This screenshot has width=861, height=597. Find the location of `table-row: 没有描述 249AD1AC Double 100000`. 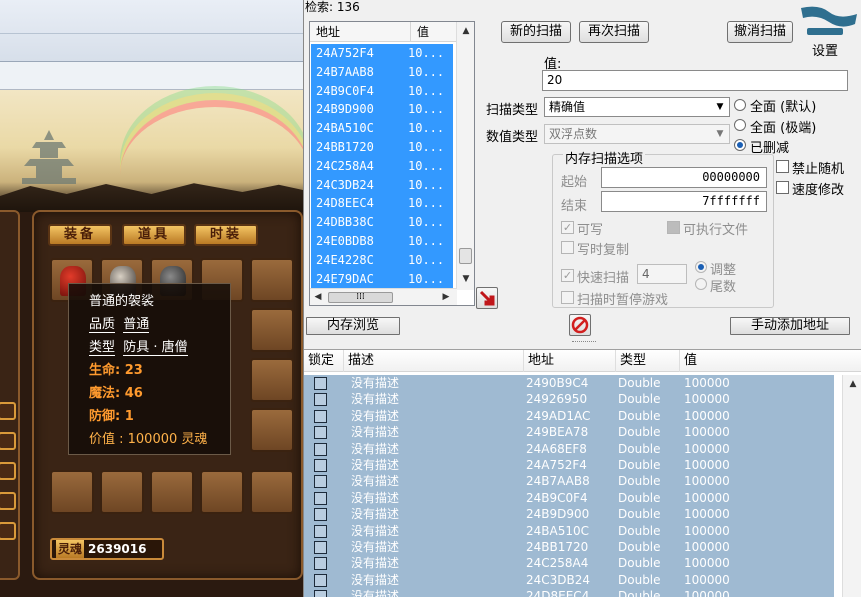

table-row: 没有描述 249AD1AC Double 100000 is located at coordinates (569, 416).